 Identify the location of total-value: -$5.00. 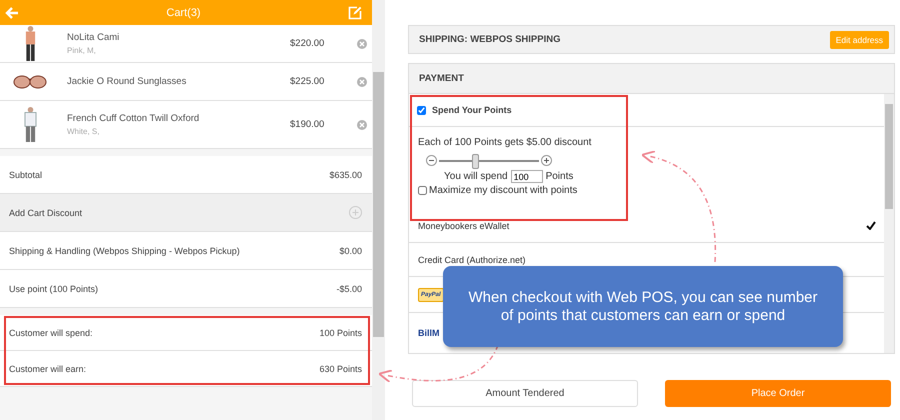
(349, 289).